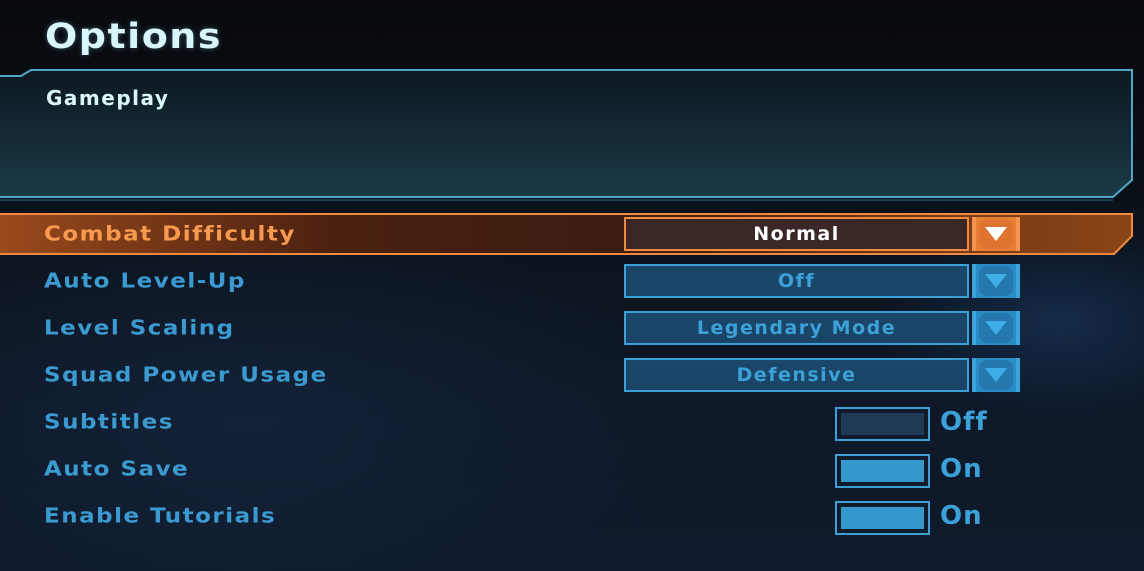 The image size is (1144, 571). What do you see at coordinates (145, 281) in the screenshot?
I see `setting-label: Auto Level-Up` at bounding box center [145, 281].